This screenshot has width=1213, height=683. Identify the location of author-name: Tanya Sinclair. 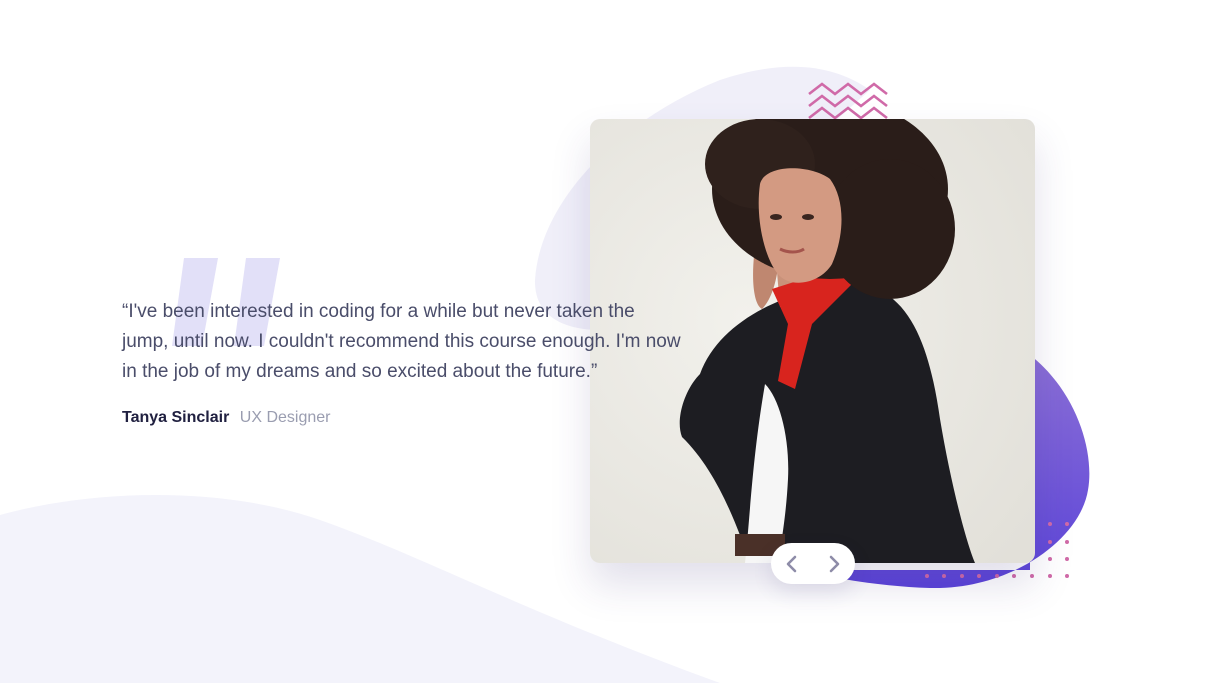
(176, 417).